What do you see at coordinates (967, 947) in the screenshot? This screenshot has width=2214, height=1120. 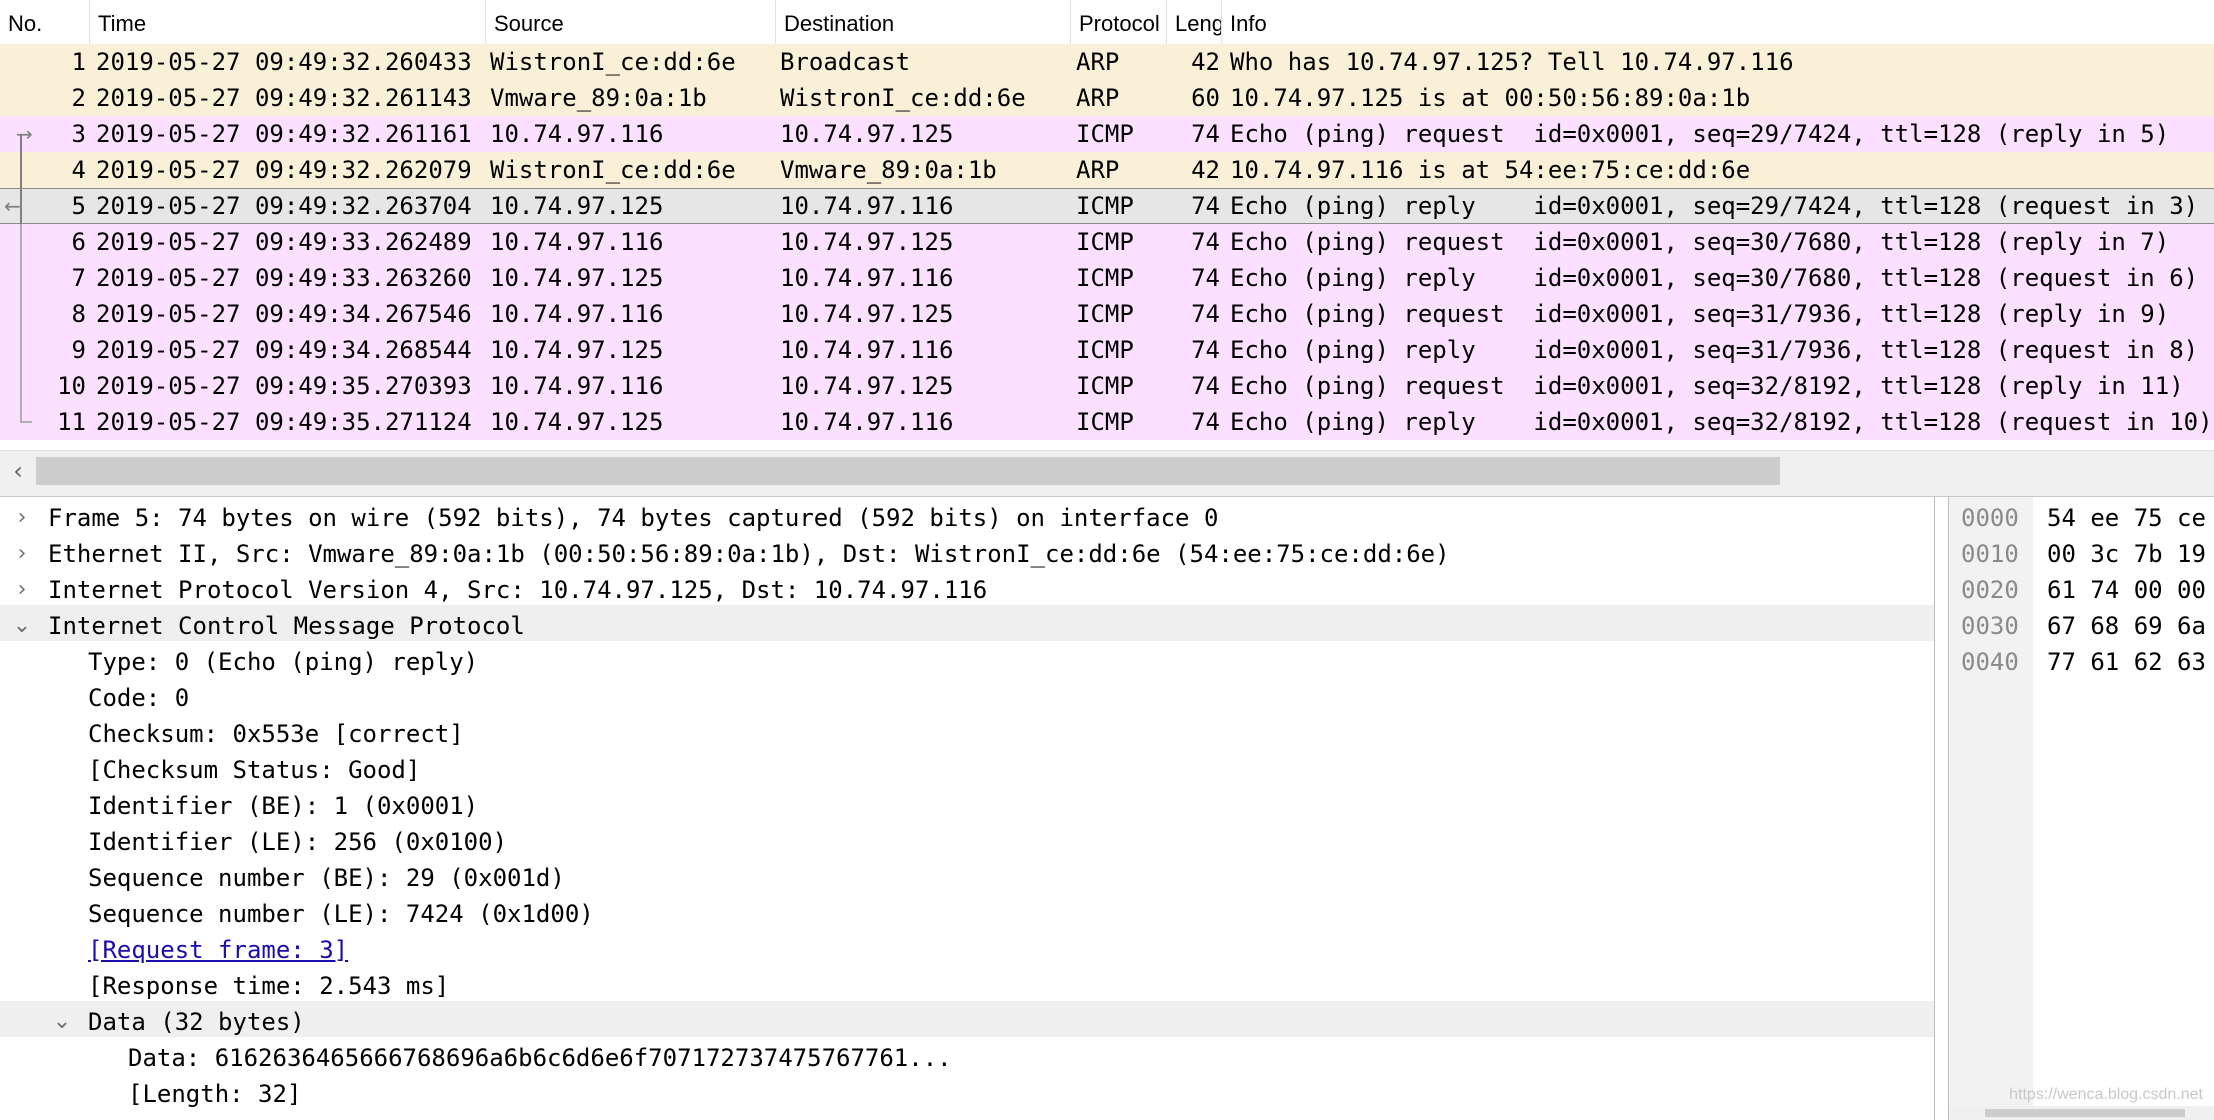 I see `tree-field-request-frame: [Request frame: 3]` at bounding box center [967, 947].